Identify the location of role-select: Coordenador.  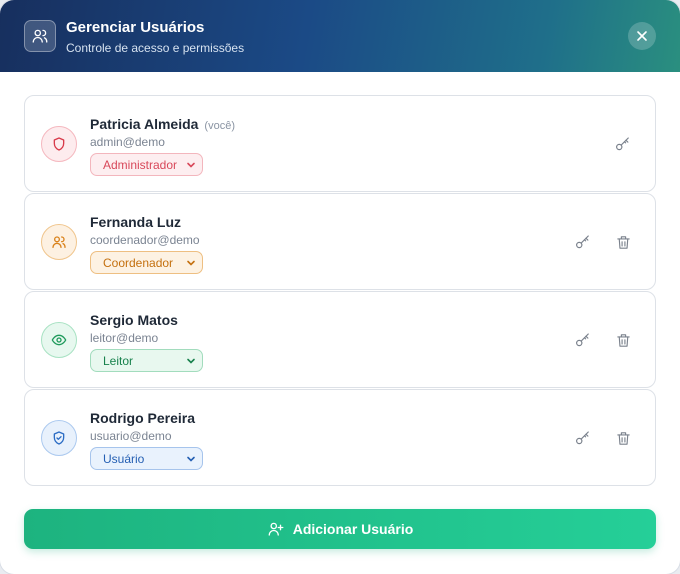
(146, 262).